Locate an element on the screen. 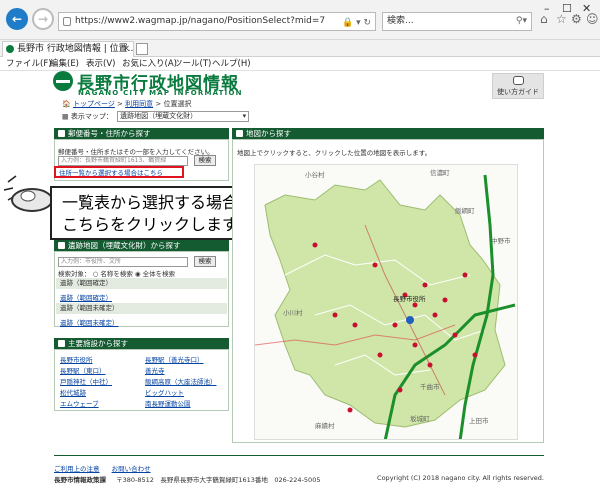  map-label: 長野市役所 is located at coordinates (409, 299).